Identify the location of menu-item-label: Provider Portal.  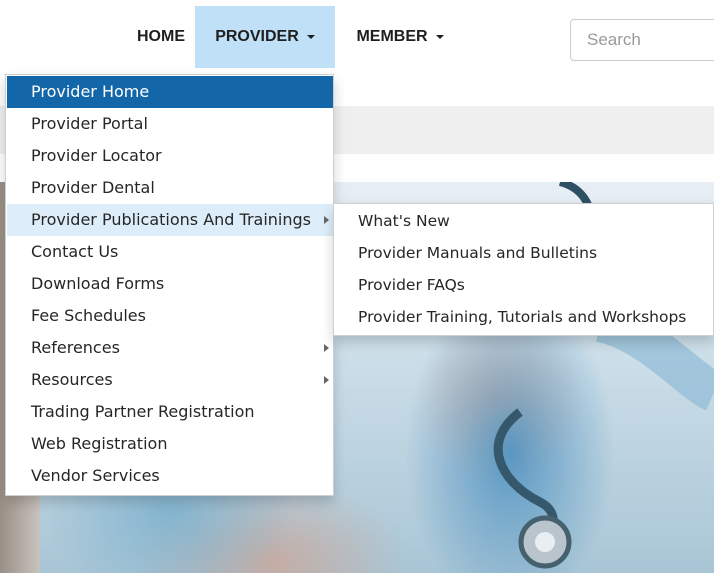
(89, 123).